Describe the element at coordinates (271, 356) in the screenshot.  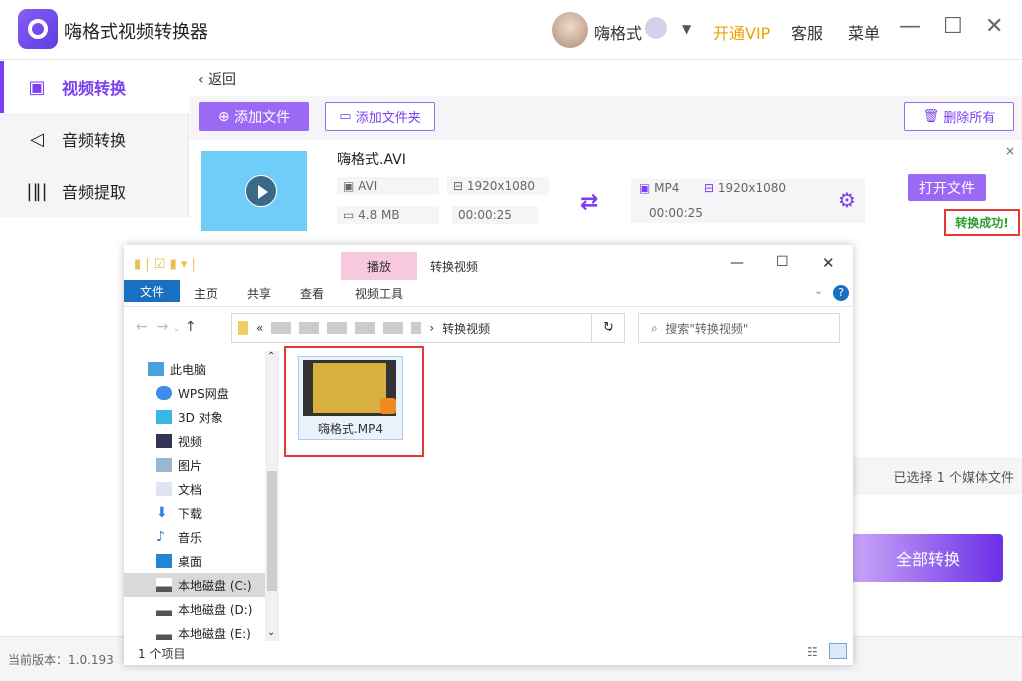
I see `scroll-up-icon: ⌃` at that location.